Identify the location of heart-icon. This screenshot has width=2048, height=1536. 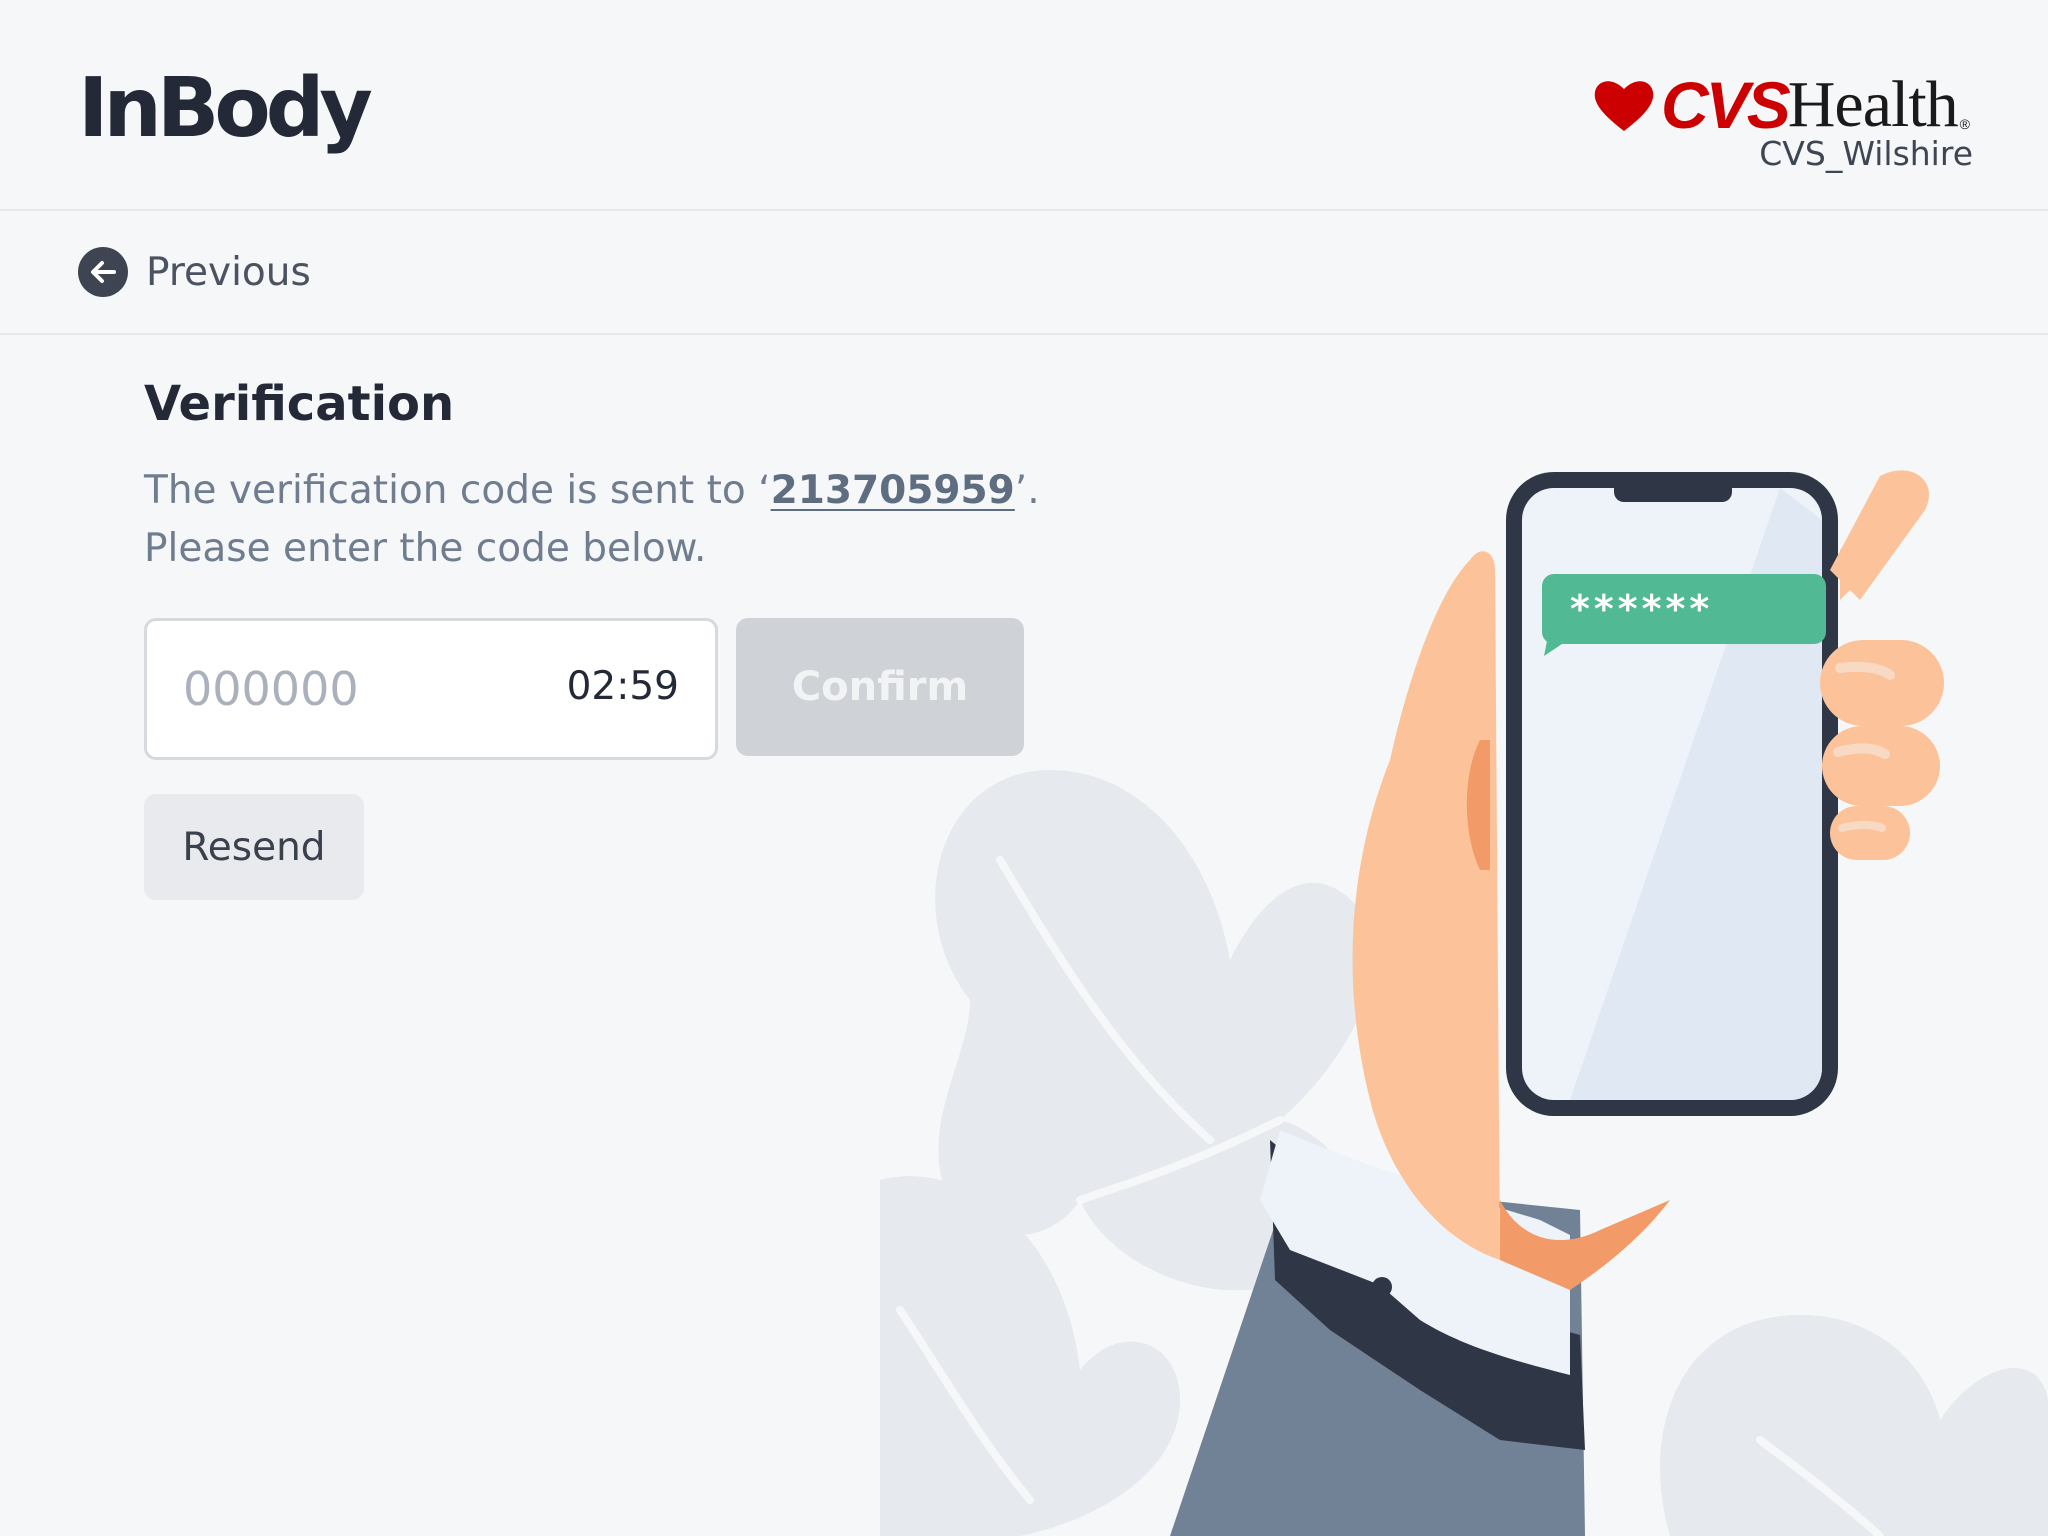
(1624, 106).